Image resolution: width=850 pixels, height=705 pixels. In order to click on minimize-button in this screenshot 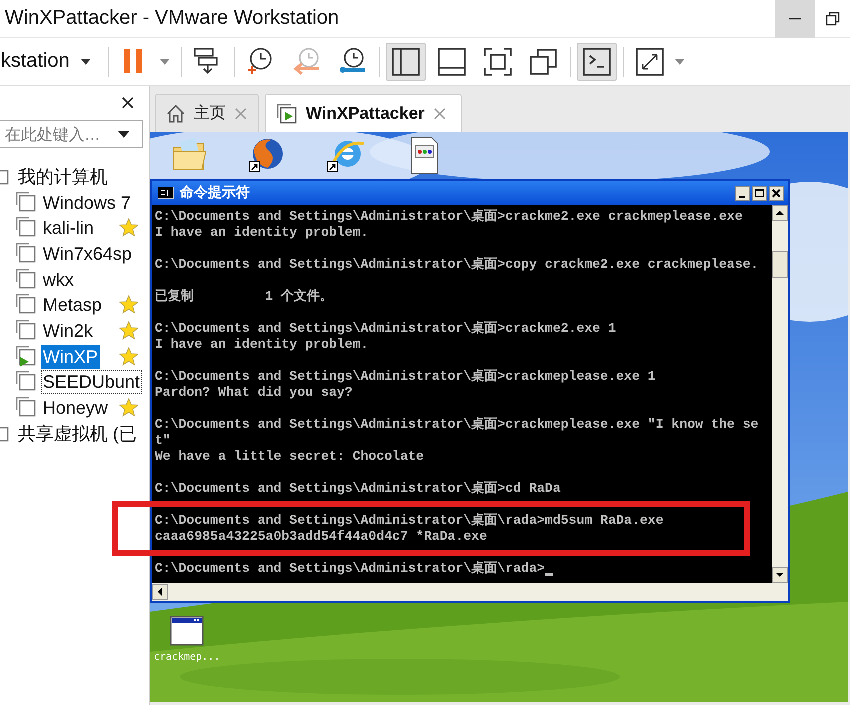, I will do `click(742, 193)`.